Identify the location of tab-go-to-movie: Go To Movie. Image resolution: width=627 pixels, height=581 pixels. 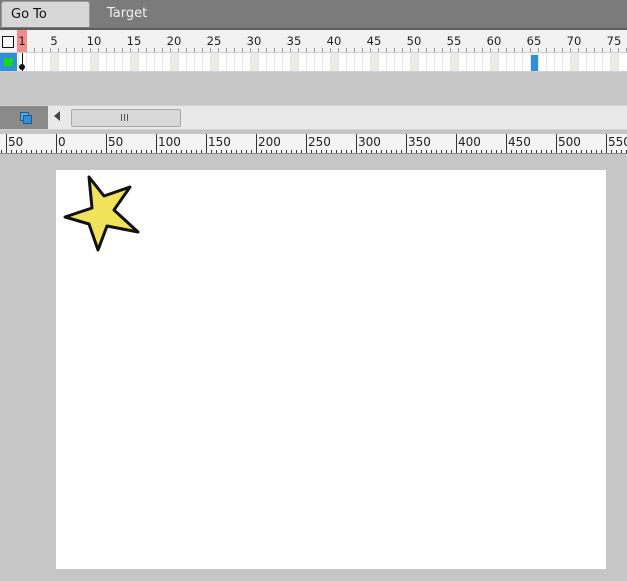
(45, 24).